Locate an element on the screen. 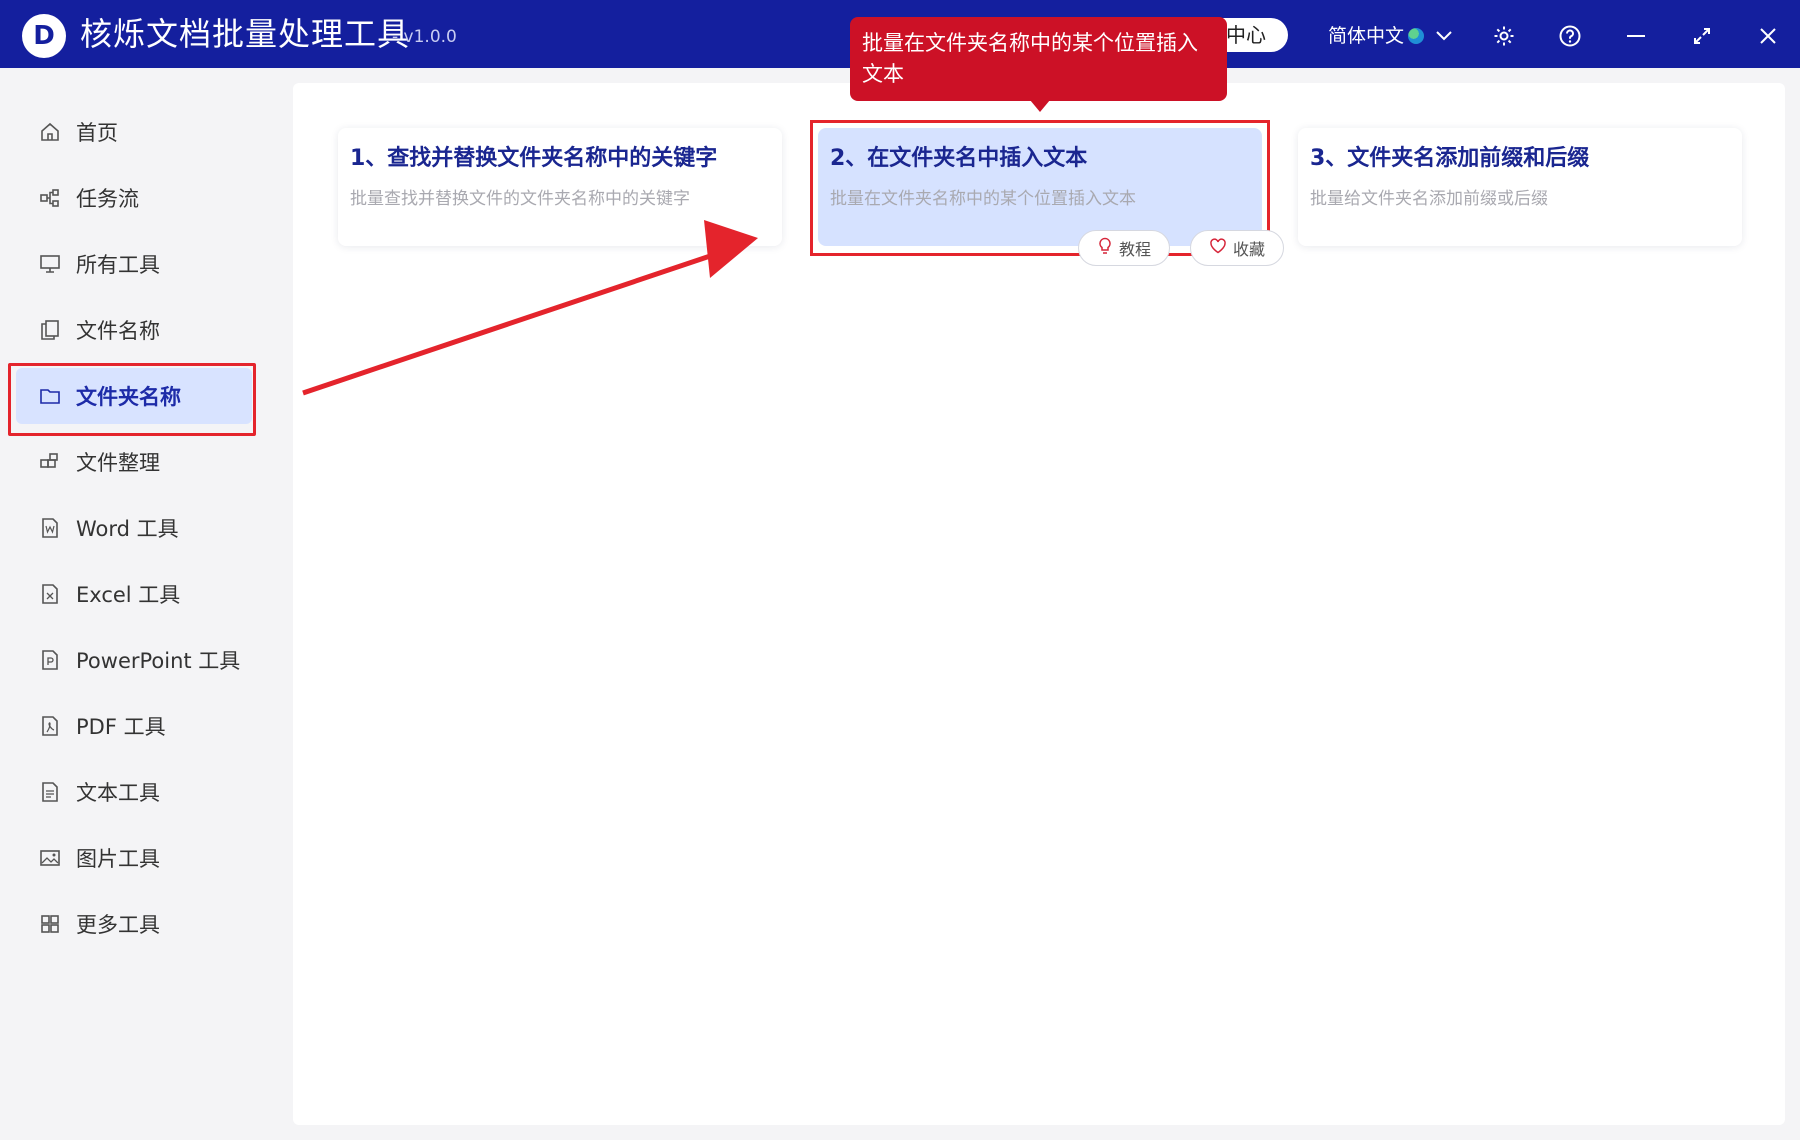  sidebar-item-folder-name: 文件夹名称 is located at coordinates (134, 396).